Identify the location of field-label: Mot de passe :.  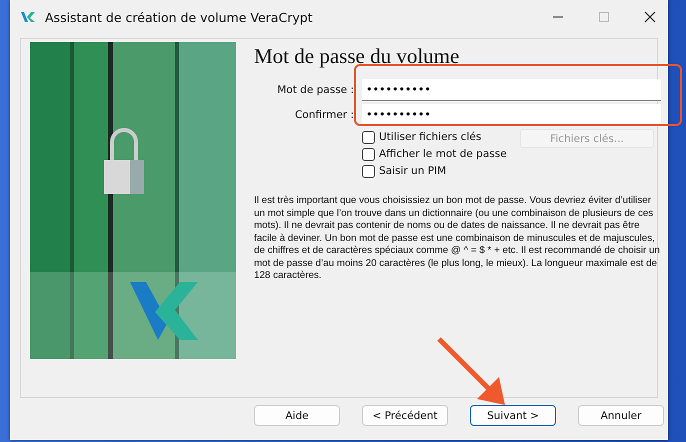
(315, 90).